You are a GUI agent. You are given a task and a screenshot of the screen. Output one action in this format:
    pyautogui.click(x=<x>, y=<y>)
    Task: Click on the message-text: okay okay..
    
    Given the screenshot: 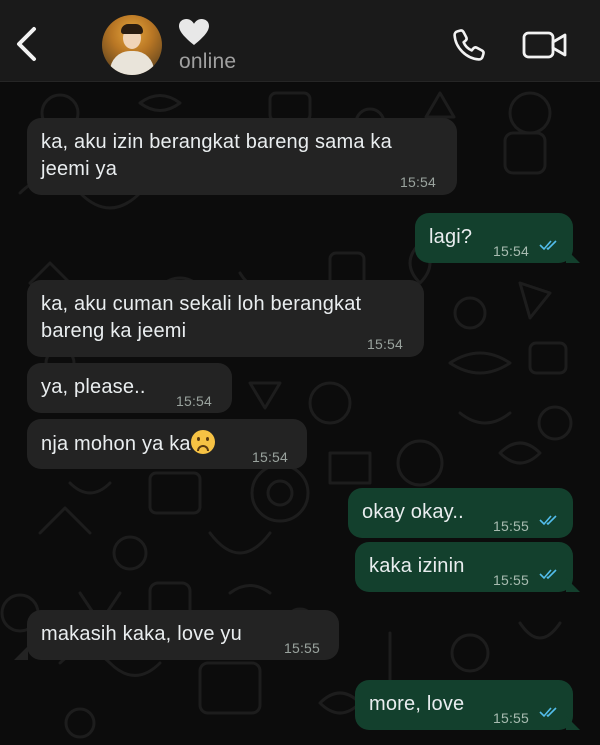 What is the action you would take?
    pyautogui.click(x=413, y=512)
    